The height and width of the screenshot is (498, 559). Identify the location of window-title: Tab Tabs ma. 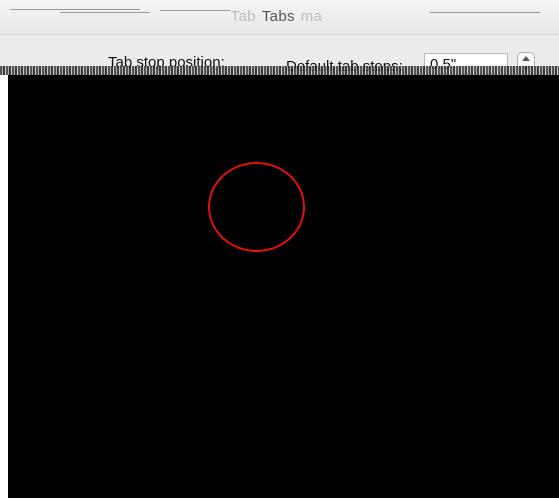
(279, 16).